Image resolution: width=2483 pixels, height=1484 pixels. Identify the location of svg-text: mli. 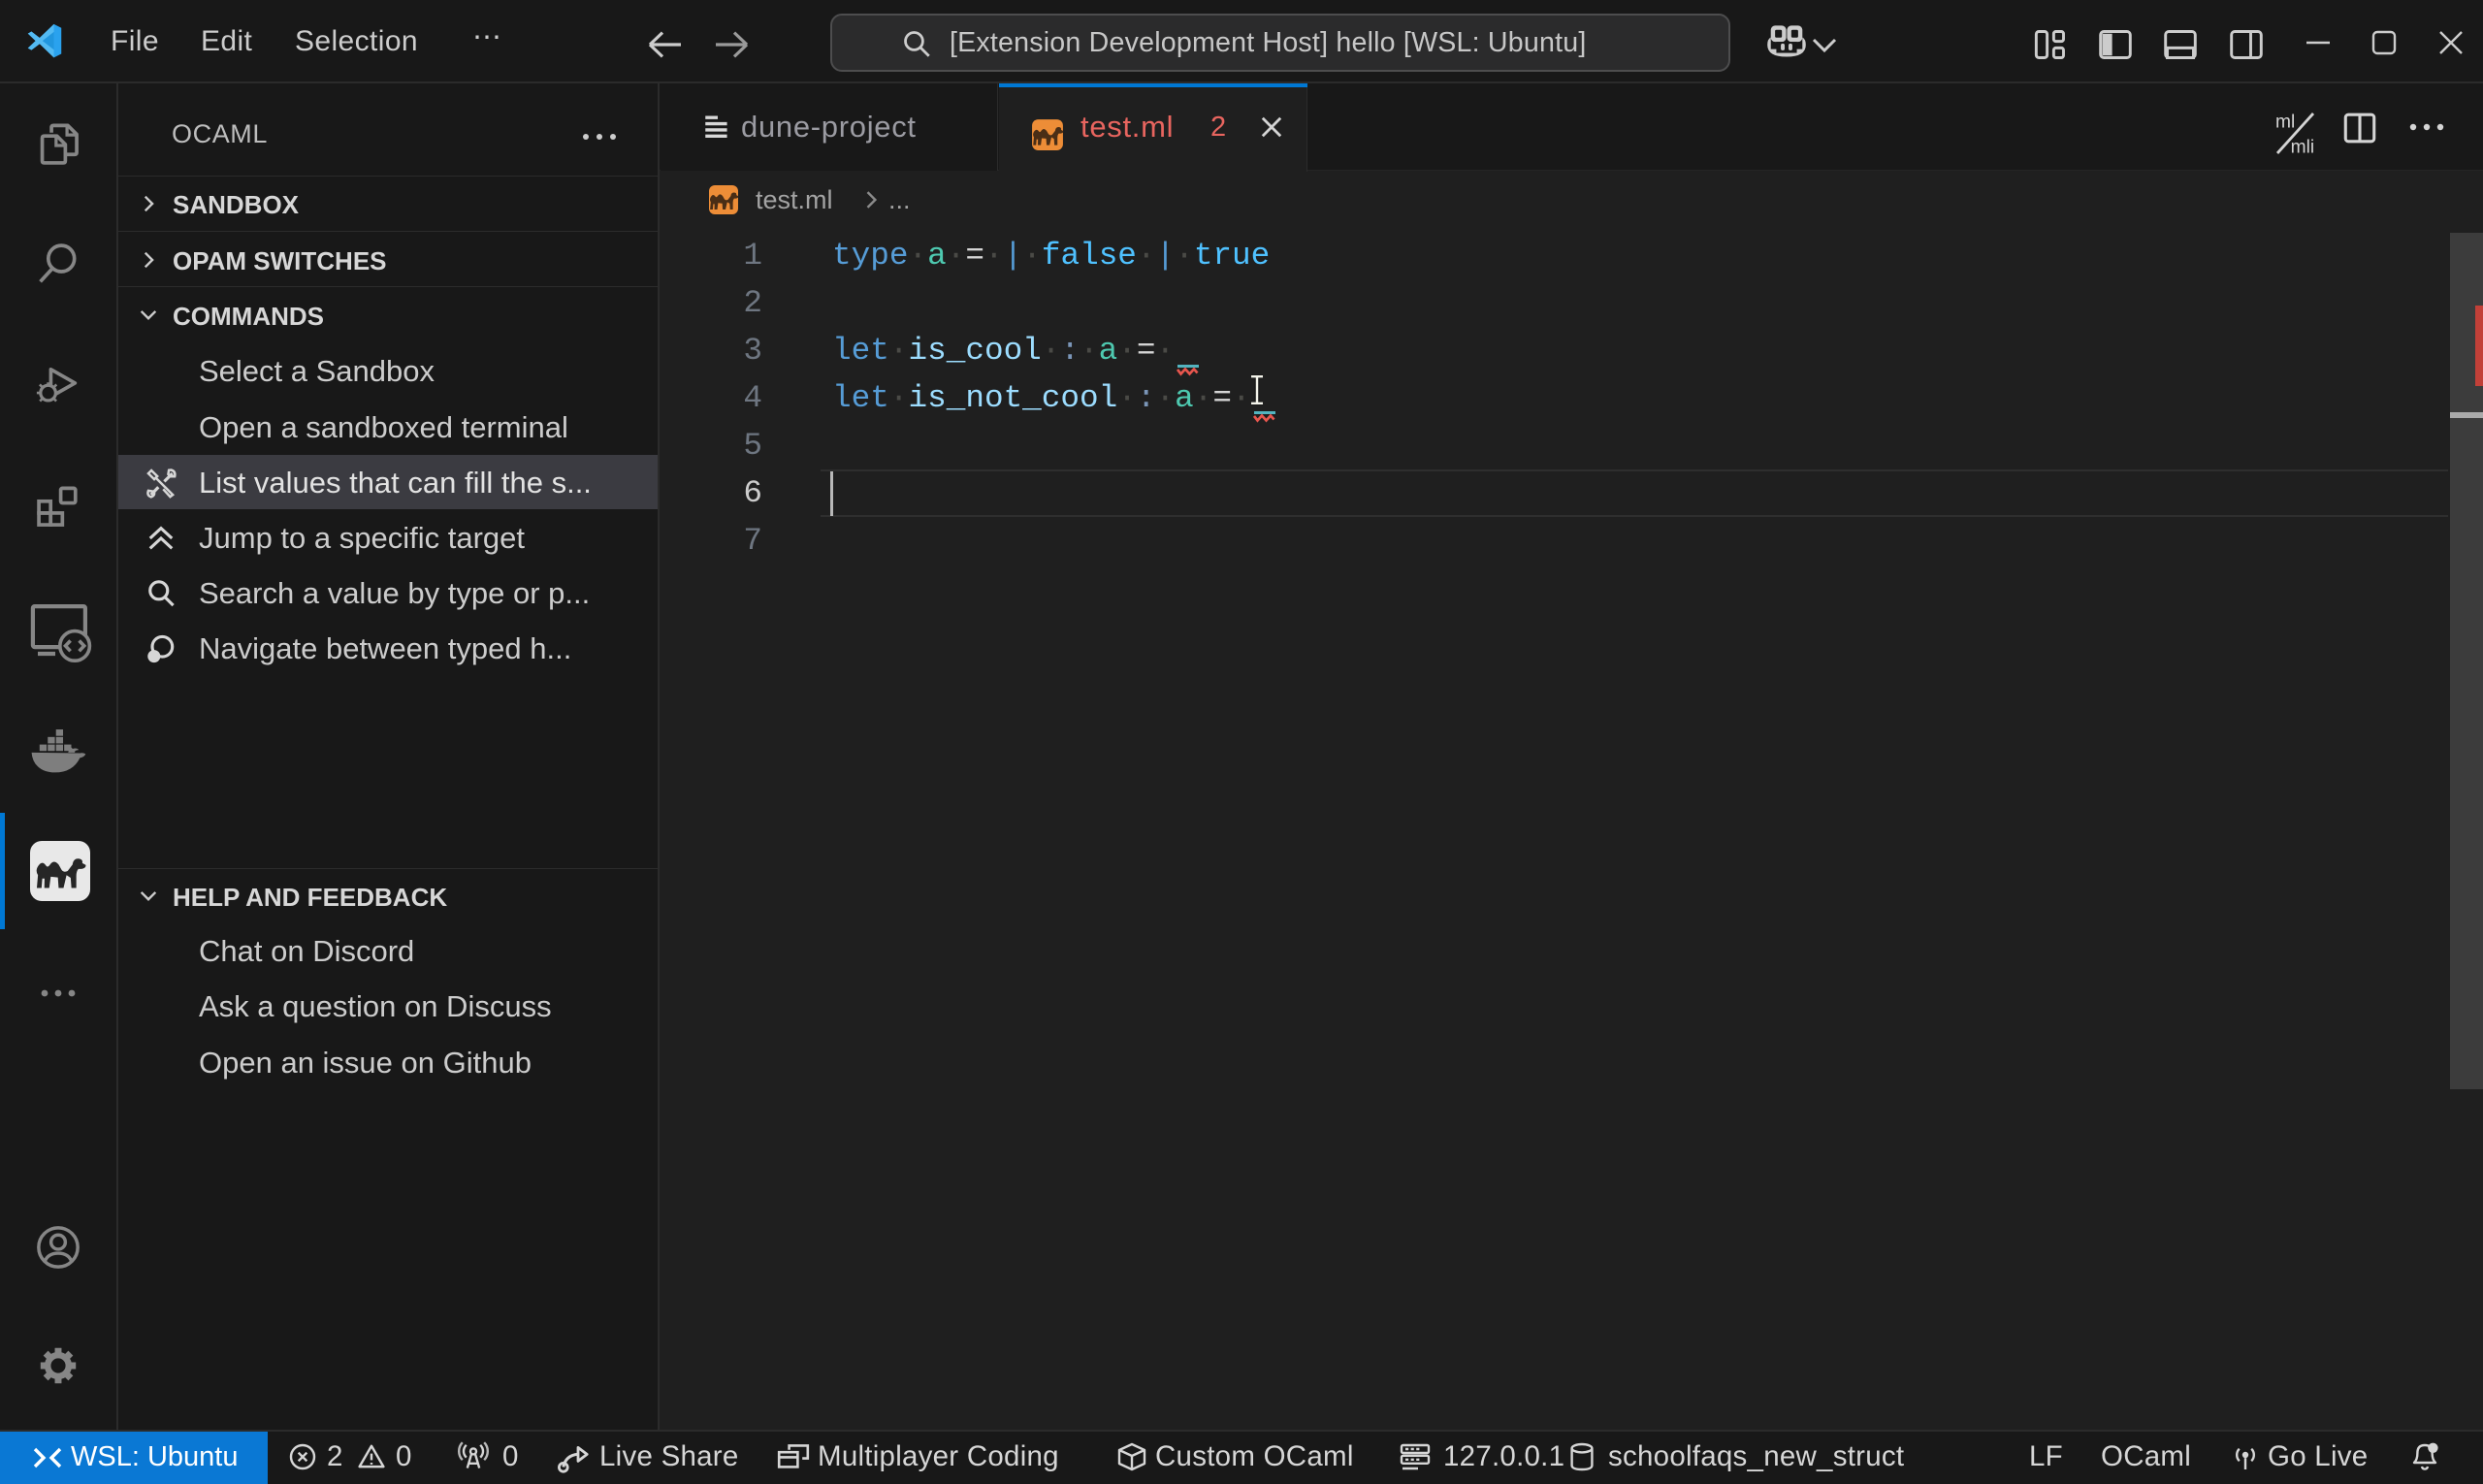
(2303, 148).